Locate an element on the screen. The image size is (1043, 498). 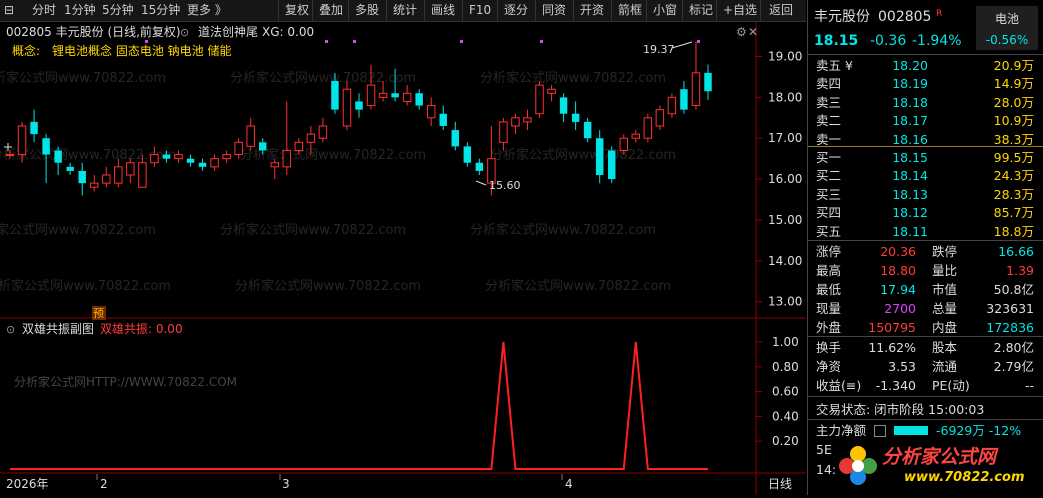
main-flow-value: -6929万 -12% is located at coordinates (979, 430).